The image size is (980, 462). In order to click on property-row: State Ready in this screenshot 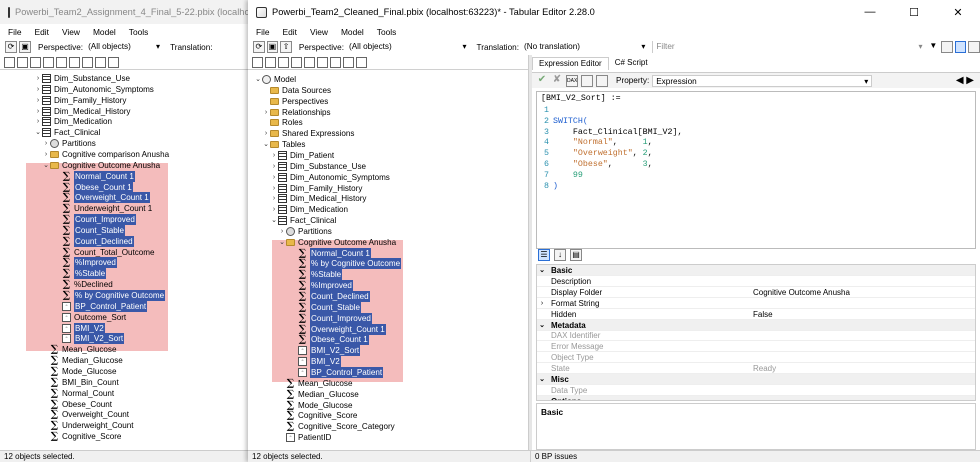, I will do `click(756, 369)`.